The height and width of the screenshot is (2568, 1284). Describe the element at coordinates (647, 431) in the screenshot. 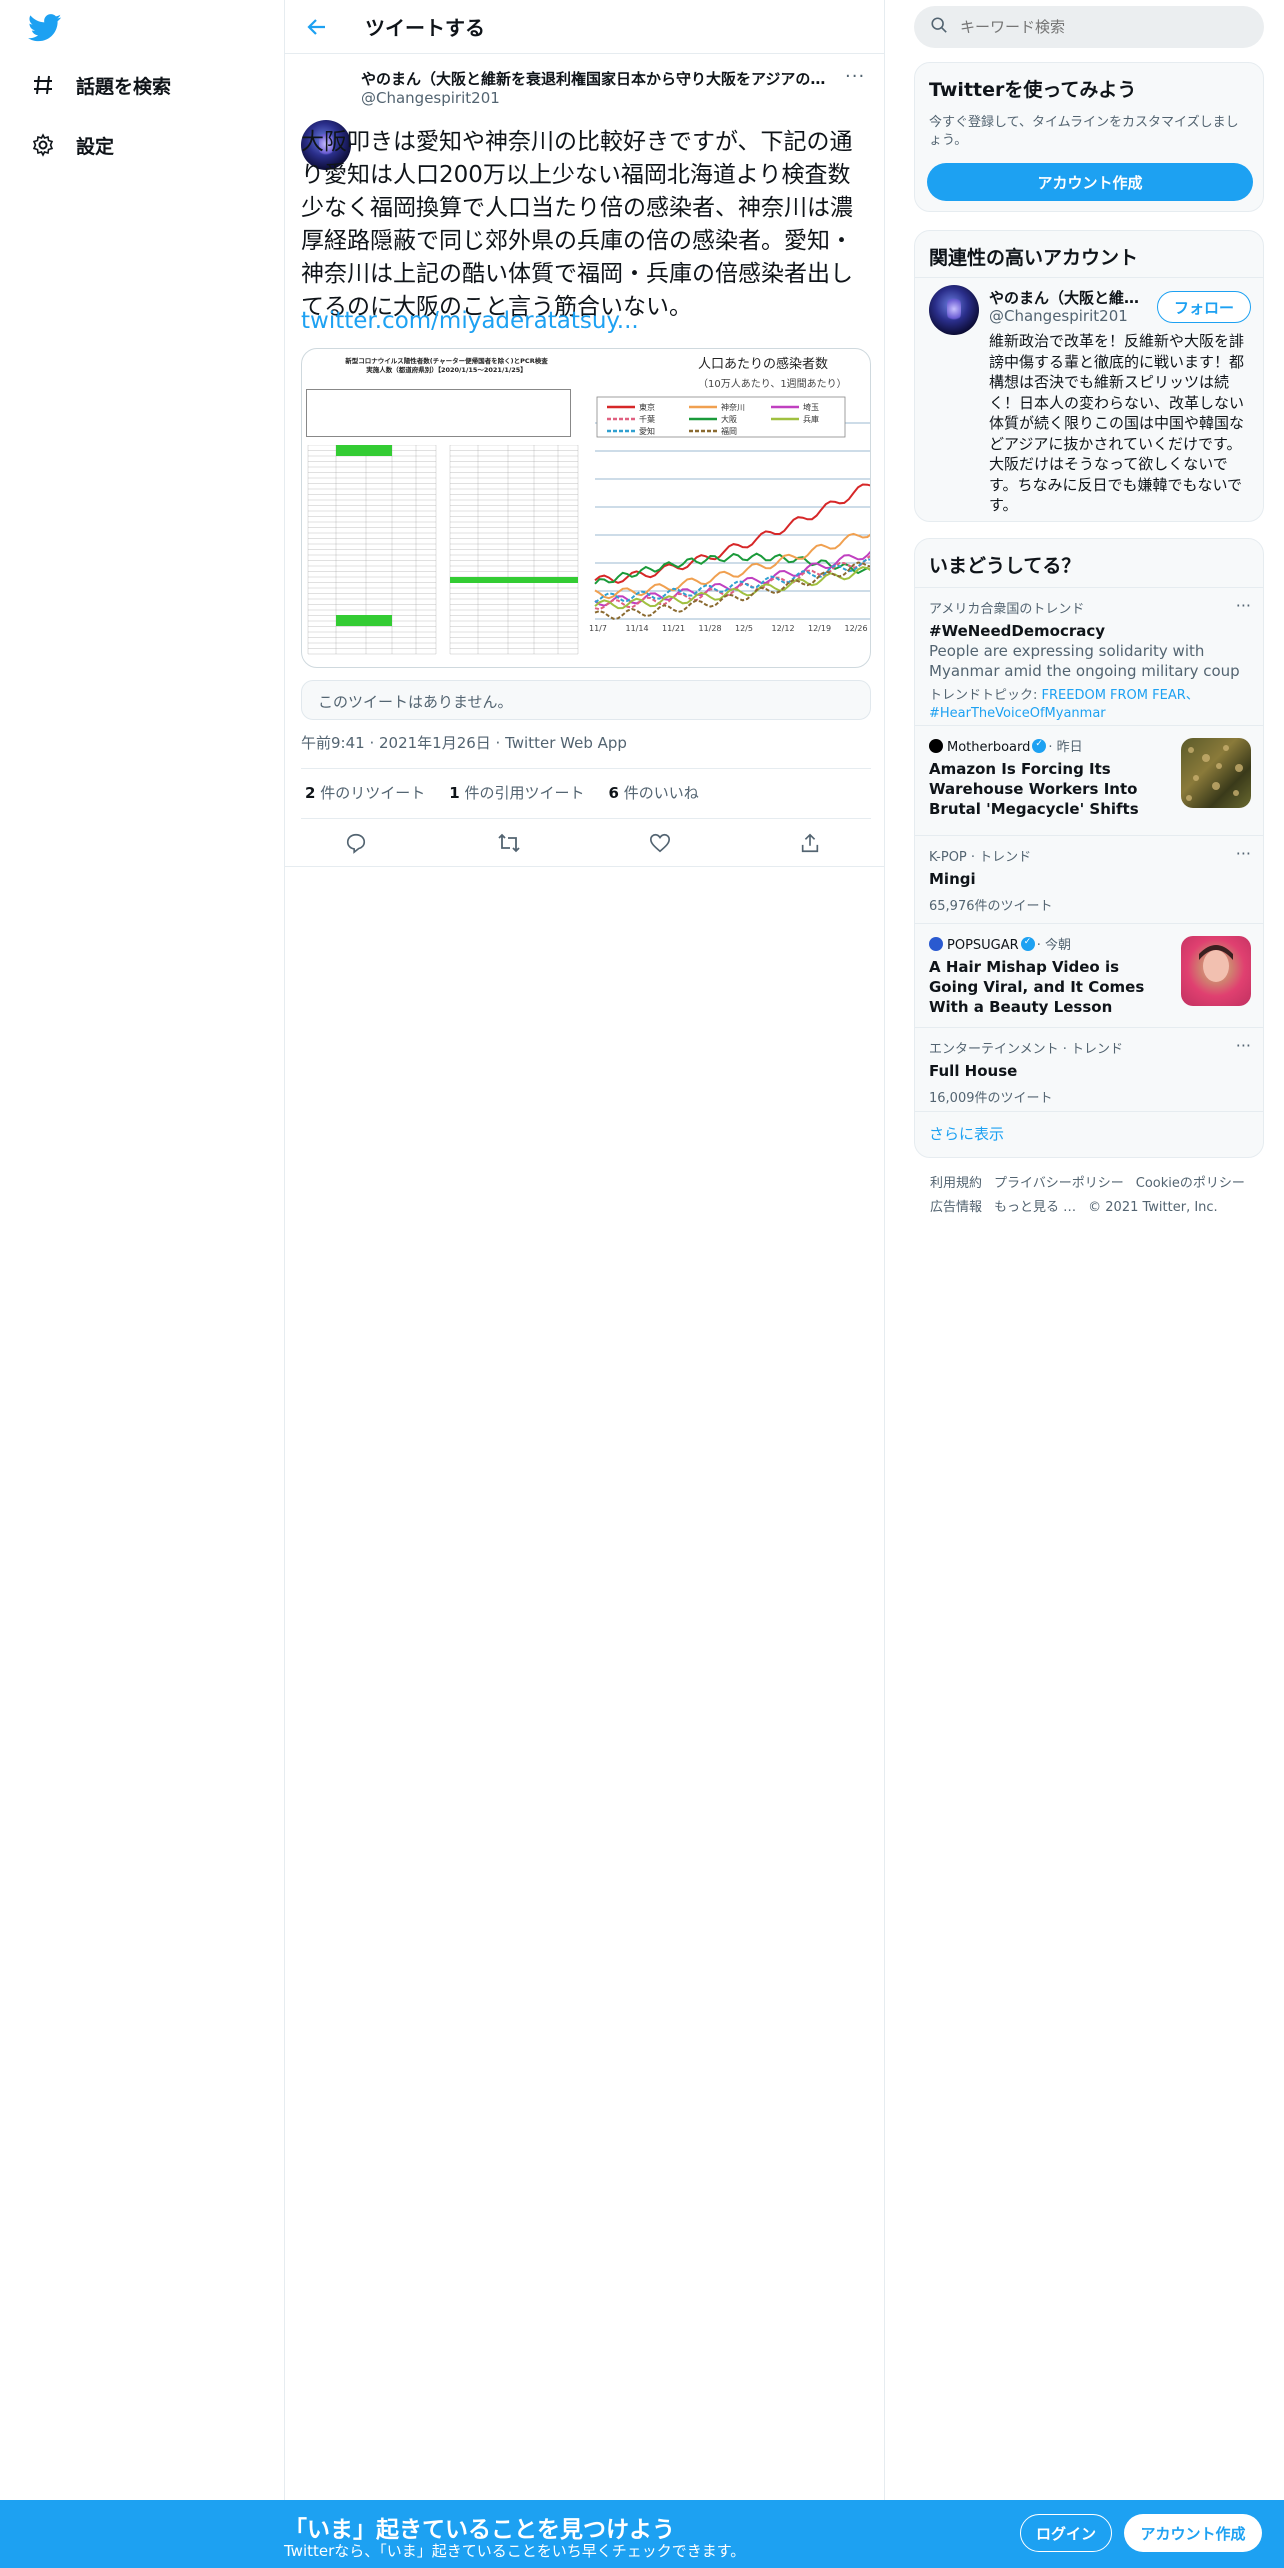

I see `legend-label: 愛知` at that location.